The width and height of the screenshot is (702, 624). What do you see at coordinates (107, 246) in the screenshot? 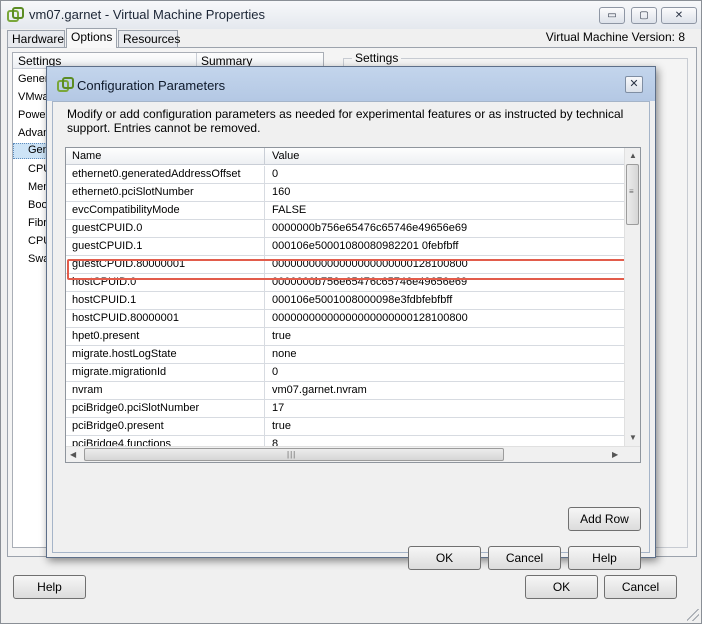
I see `parameter-name: guestCPUID.1` at bounding box center [107, 246].